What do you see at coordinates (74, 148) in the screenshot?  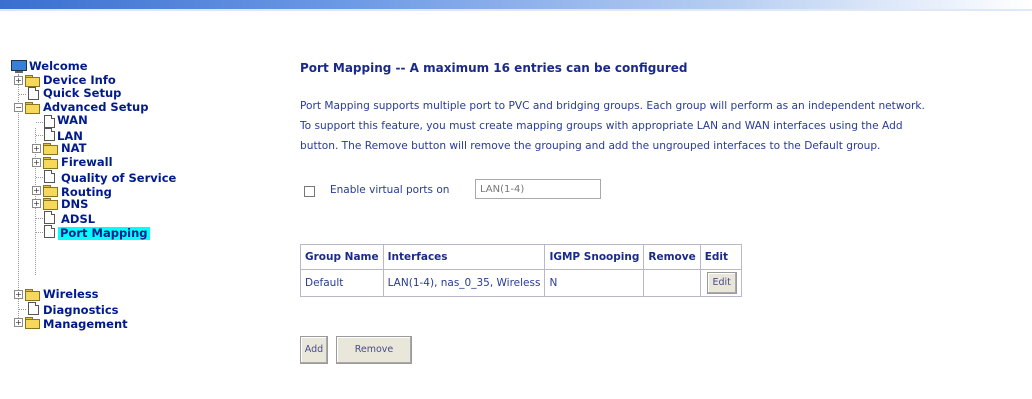 I see `sidebar-item-label: NAT` at bounding box center [74, 148].